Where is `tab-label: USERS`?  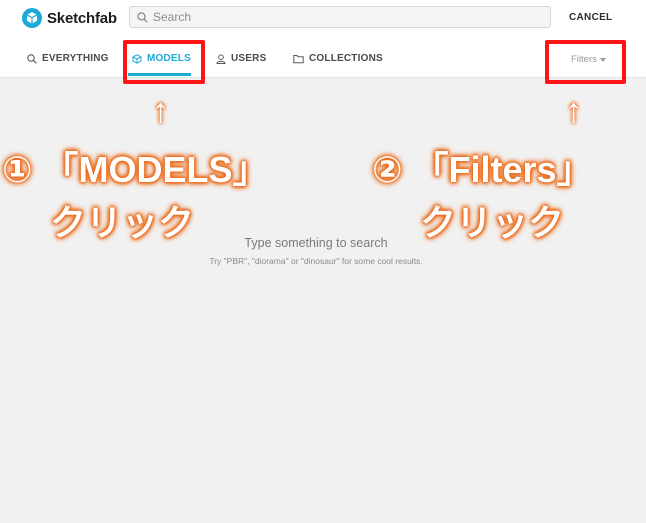
tab-label: USERS is located at coordinates (249, 58).